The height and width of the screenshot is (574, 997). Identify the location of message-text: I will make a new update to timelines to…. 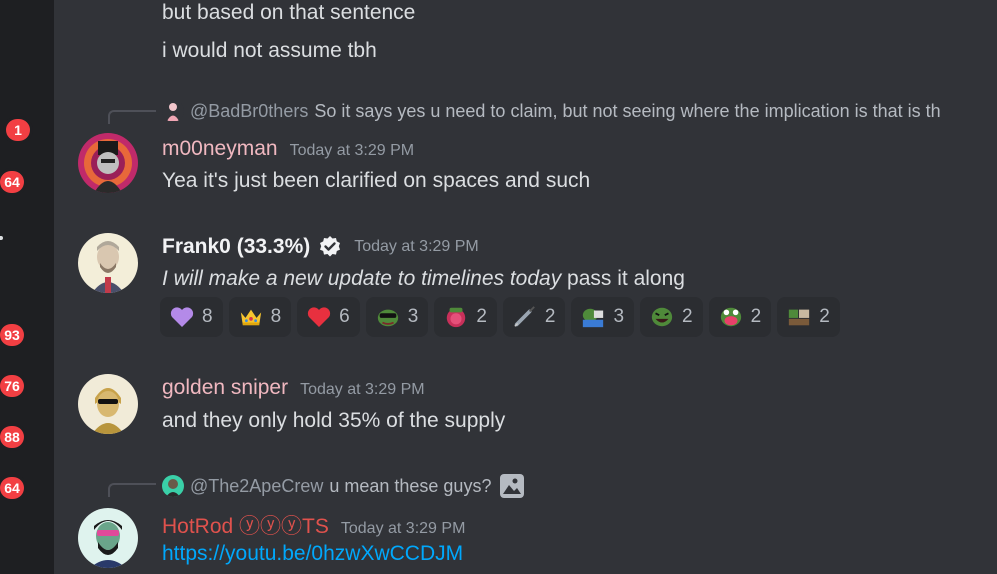
(423, 279).